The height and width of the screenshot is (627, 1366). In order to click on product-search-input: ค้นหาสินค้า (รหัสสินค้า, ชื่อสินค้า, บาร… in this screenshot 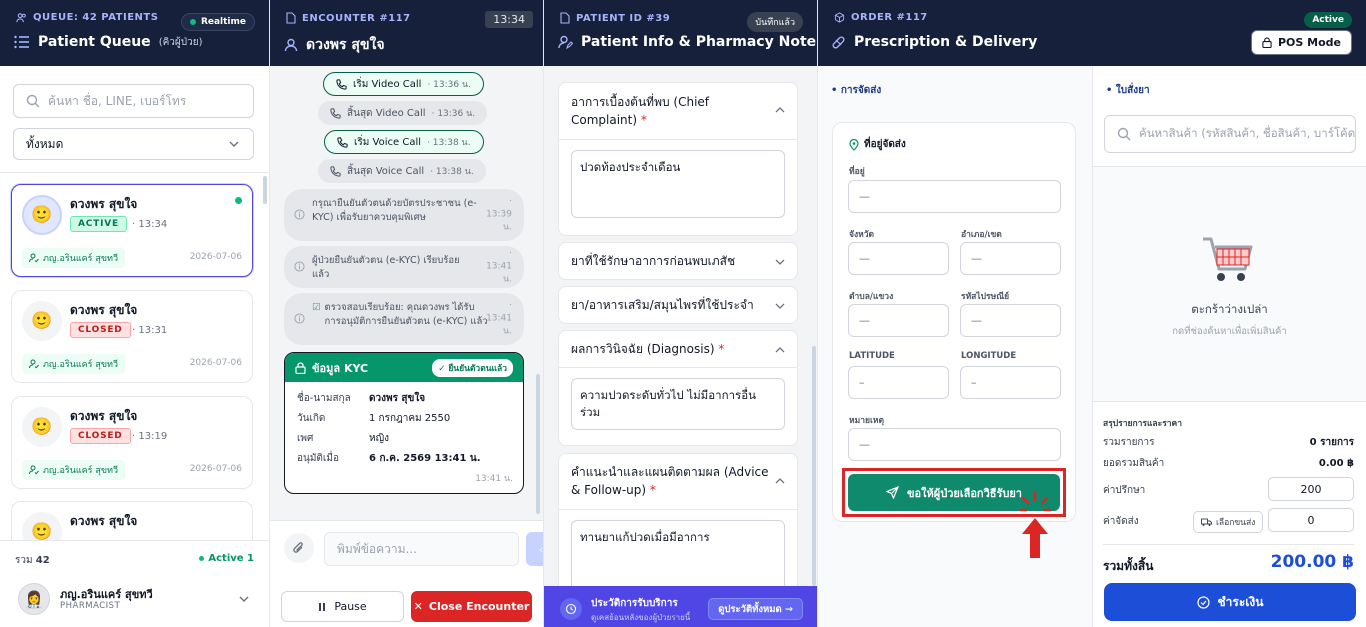, I will do `click(1230, 134)`.